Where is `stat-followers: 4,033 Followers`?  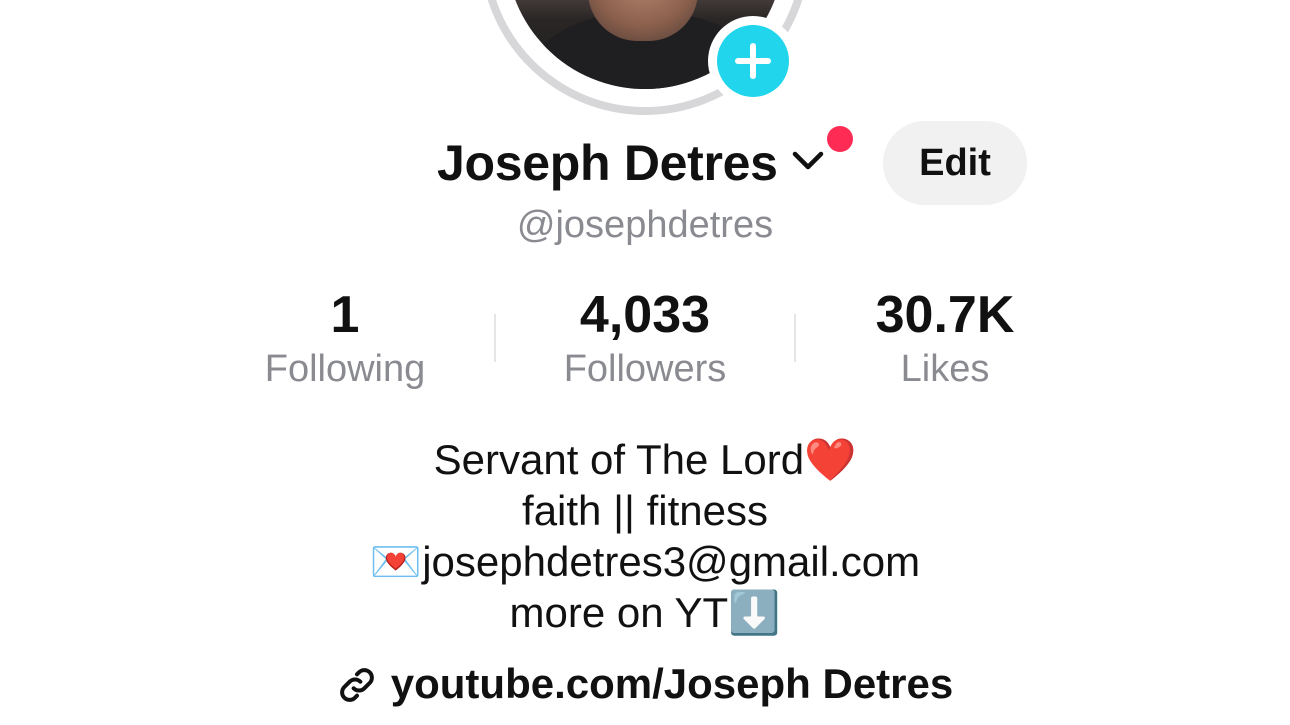 stat-followers: 4,033 Followers is located at coordinates (645, 338).